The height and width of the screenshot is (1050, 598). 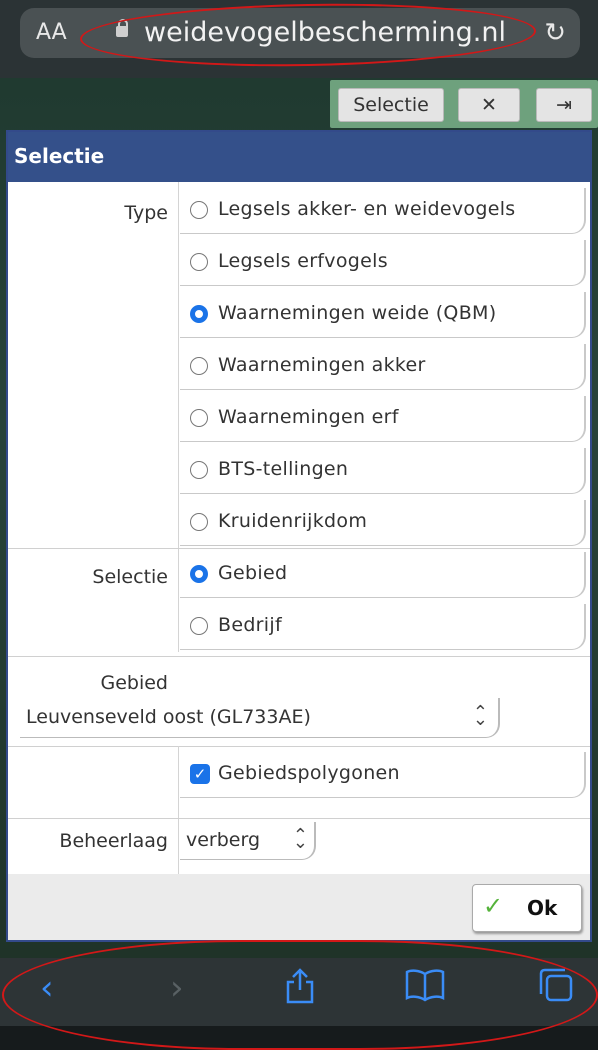 I want to click on ok-label: Ok, so click(x=542, y=908).